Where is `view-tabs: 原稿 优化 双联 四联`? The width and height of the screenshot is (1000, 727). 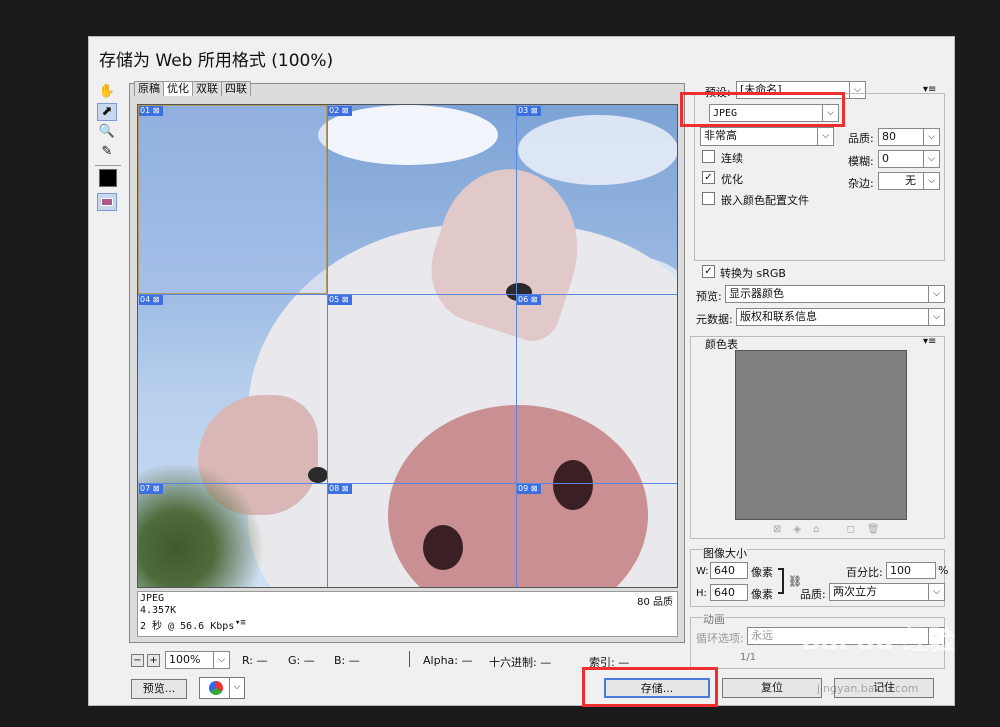 view-tabs: 原稿 优化 双联 四联 is located at coordinates (192, 88).